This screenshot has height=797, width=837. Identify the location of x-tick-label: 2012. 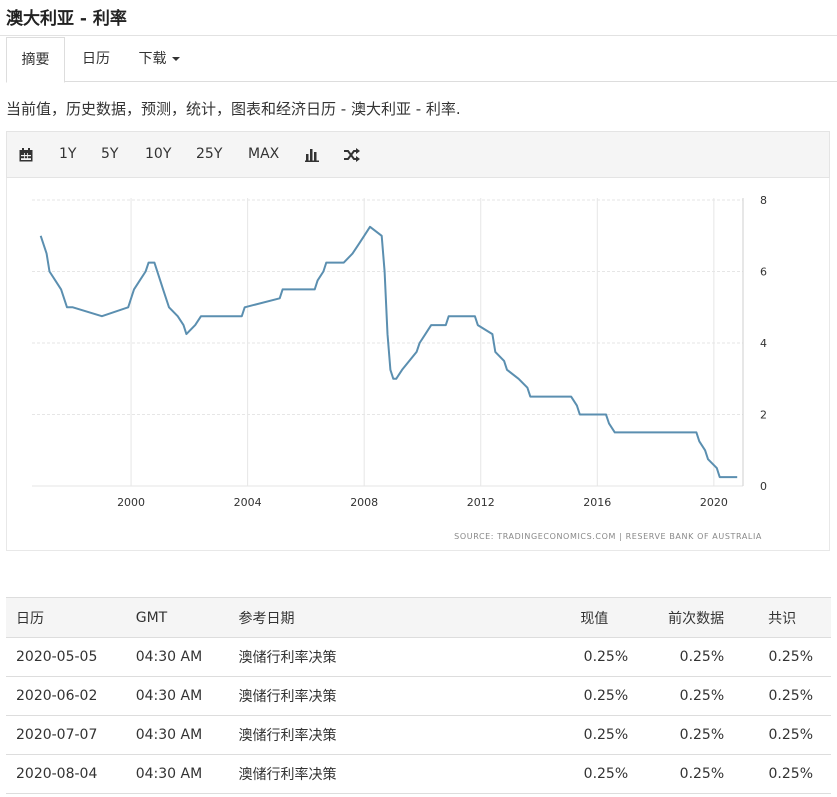
(481, 502).